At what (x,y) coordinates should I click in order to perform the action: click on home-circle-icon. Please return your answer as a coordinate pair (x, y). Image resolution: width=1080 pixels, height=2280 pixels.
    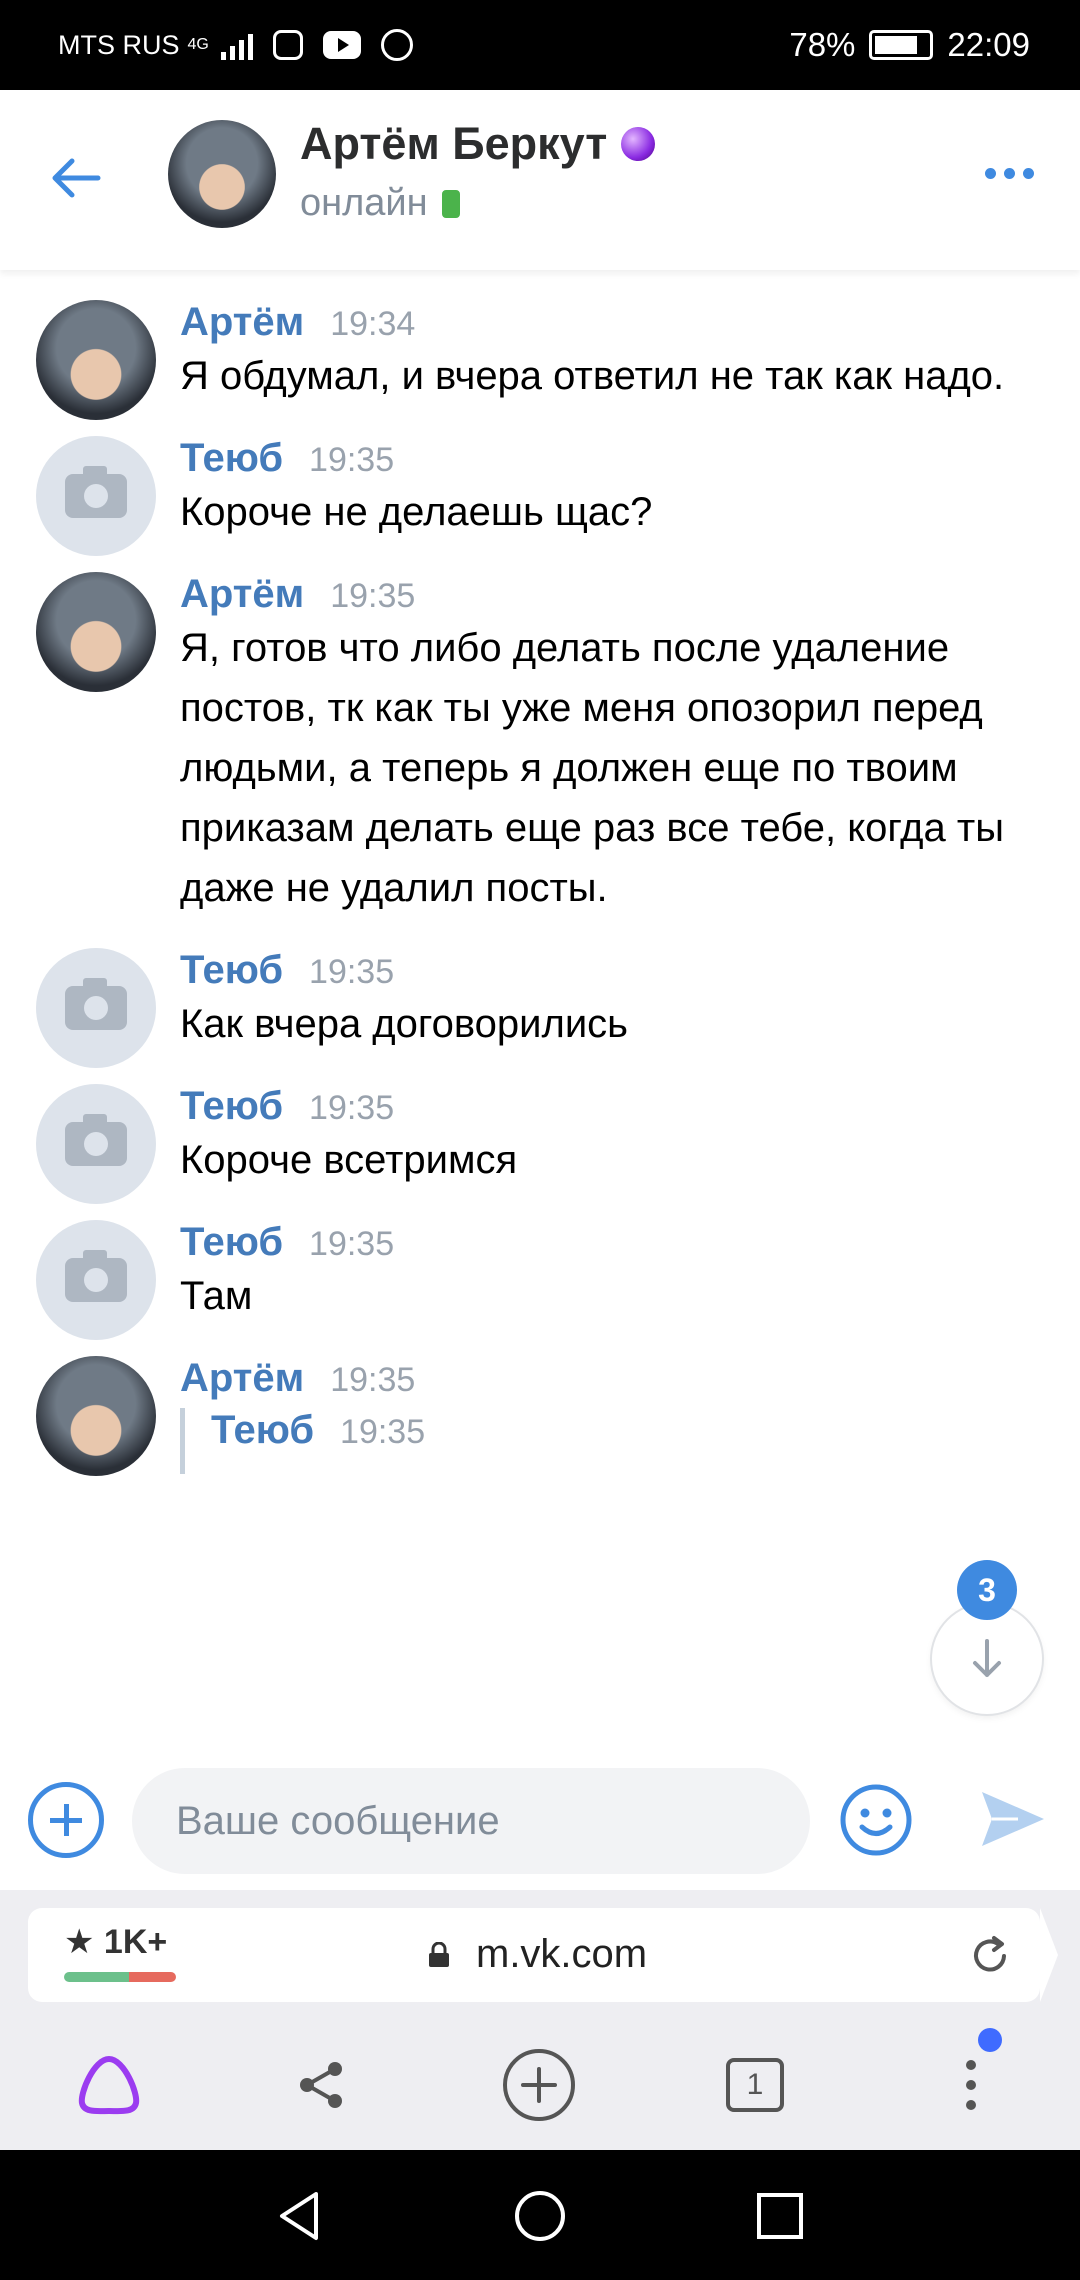
    Looking at the image, I should click on (540, 2216).